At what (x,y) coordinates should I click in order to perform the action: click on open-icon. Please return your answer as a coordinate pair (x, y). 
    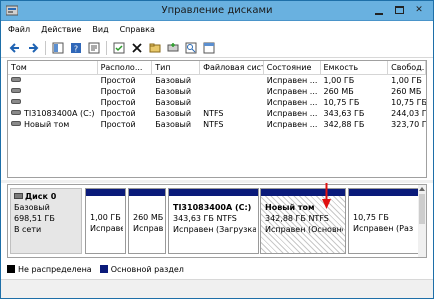
    Looking at the image, I should click on (155, 47).